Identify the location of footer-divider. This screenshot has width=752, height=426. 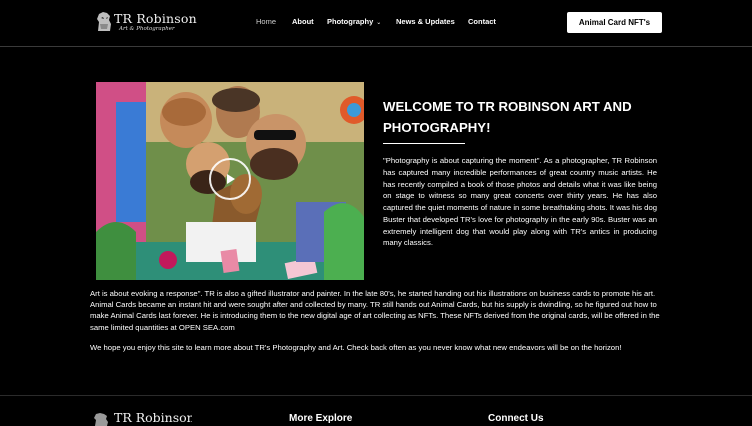
(376, 395).